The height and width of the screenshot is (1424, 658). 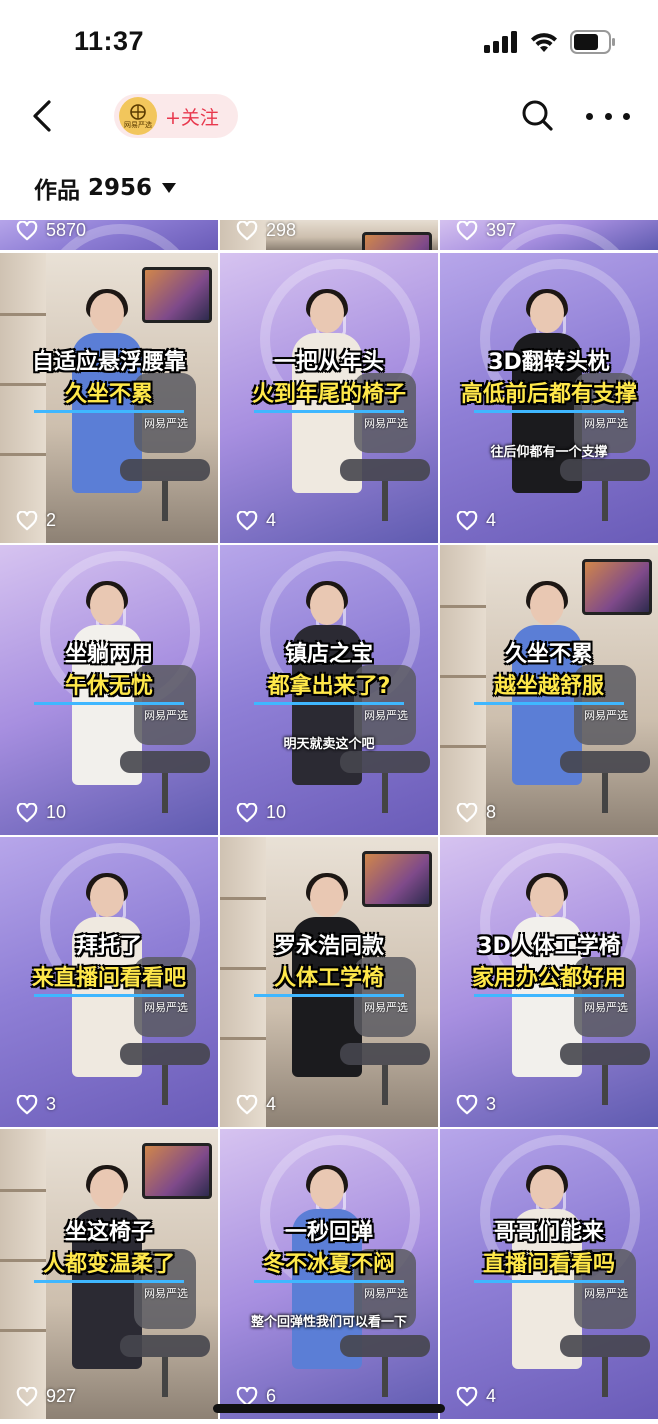 I want to click on caption-line-1: 3D翻转头枕, so click(x=549, y=362).